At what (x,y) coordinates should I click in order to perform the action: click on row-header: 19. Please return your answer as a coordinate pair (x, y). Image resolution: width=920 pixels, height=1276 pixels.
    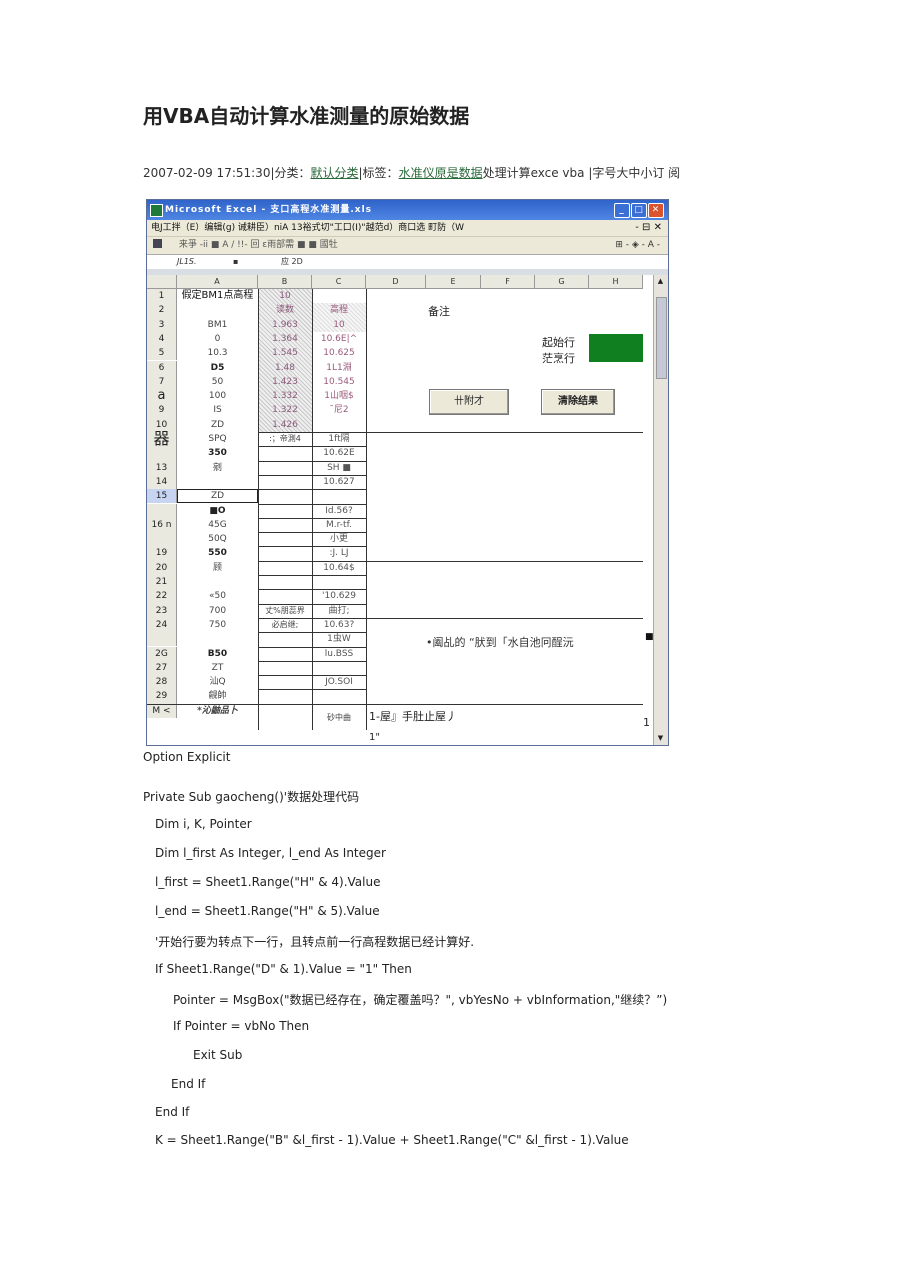
    Looking at the image, I should click on (162, 553).